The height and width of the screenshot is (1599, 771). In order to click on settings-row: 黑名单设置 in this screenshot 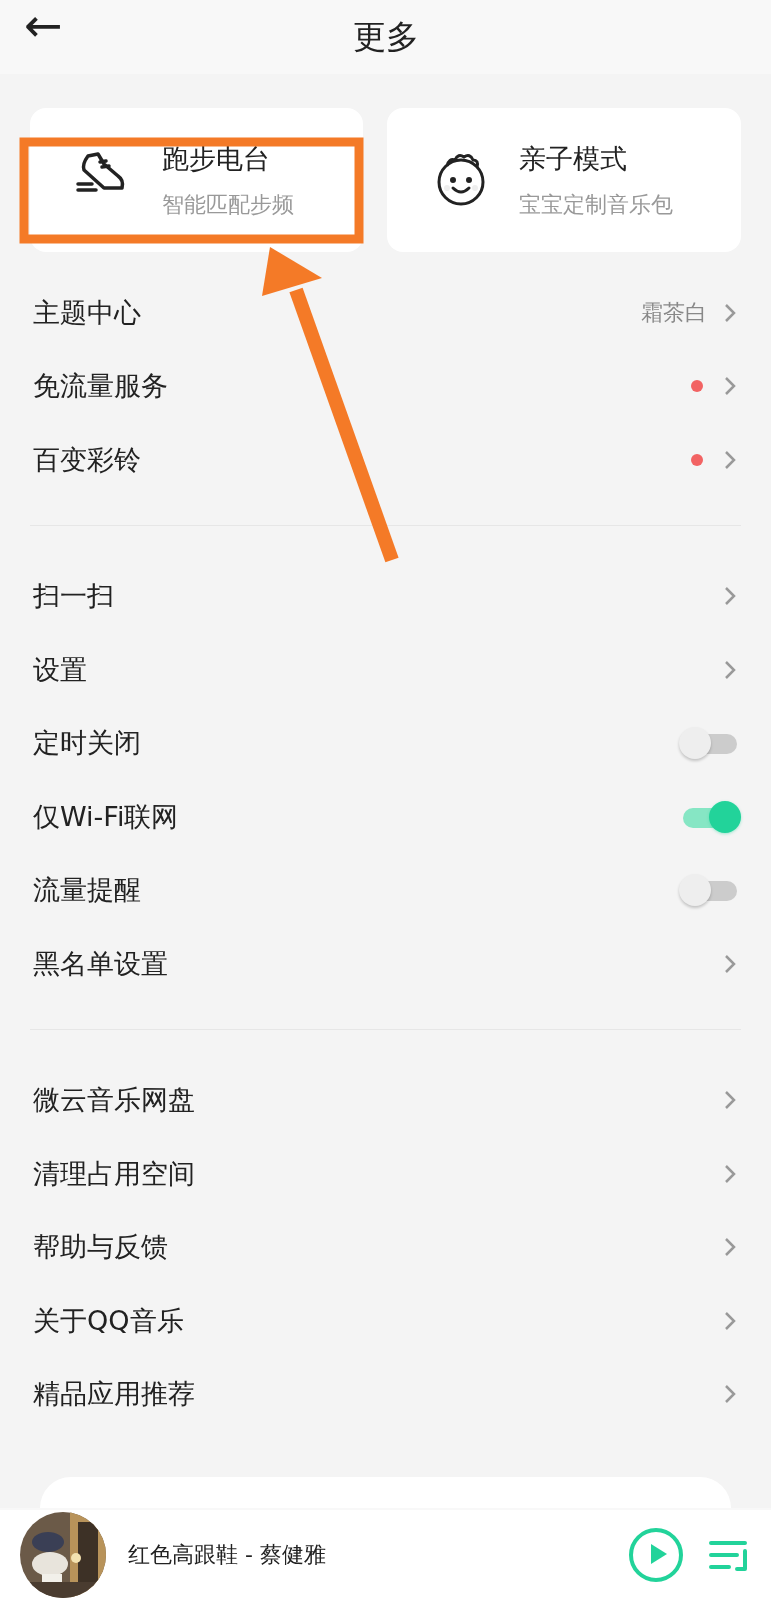, I will do `click(385, 964)`.